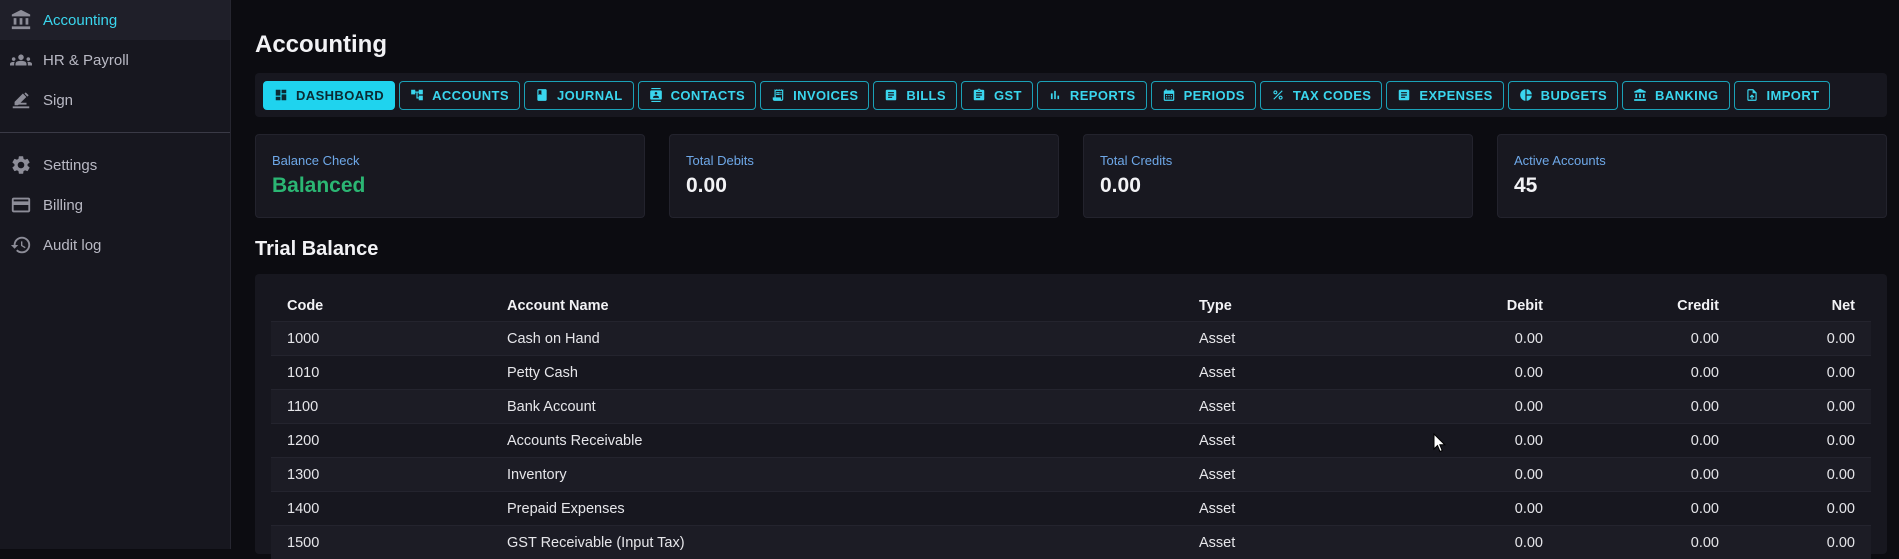  What do you see at coordinates (1440, 443) in the screenshot?
I see `mouse-cursor-icon` at bounding box center [1440, 443].